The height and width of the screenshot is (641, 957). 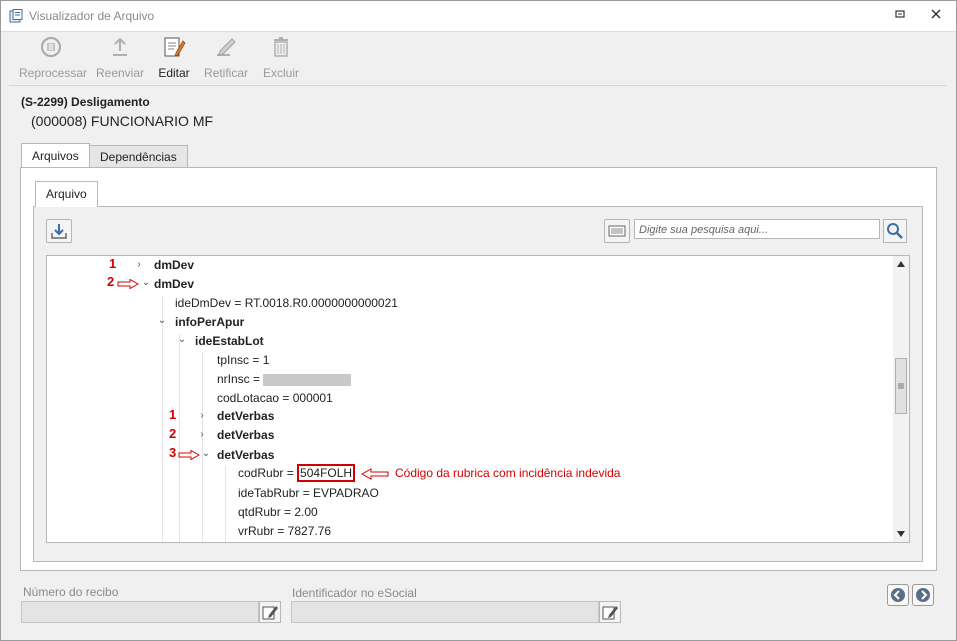 What do you see at coordinates (209, 322) in the screenshot?
I see `tree-node-infoperapur: infoPerApur` at bounding box center [209, 322].